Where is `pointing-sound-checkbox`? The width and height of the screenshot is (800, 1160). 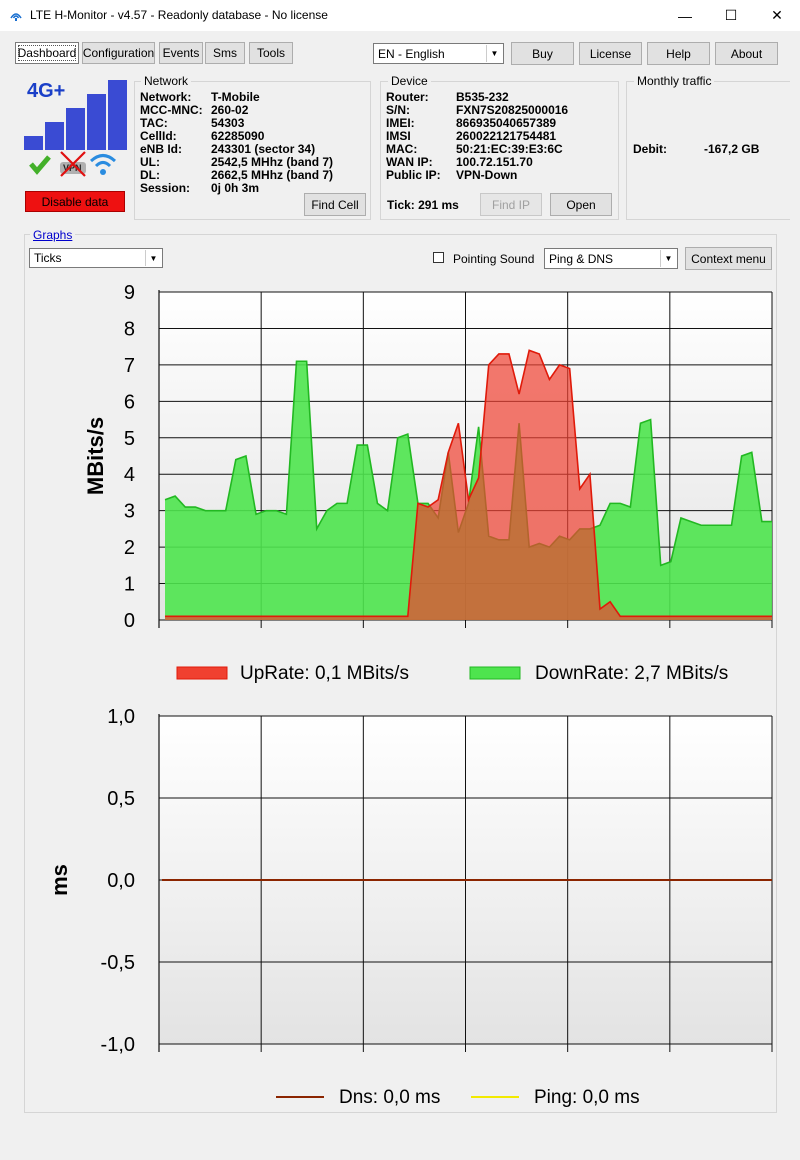
pointing-sound-checkbox is located at coordinates (438, 257).